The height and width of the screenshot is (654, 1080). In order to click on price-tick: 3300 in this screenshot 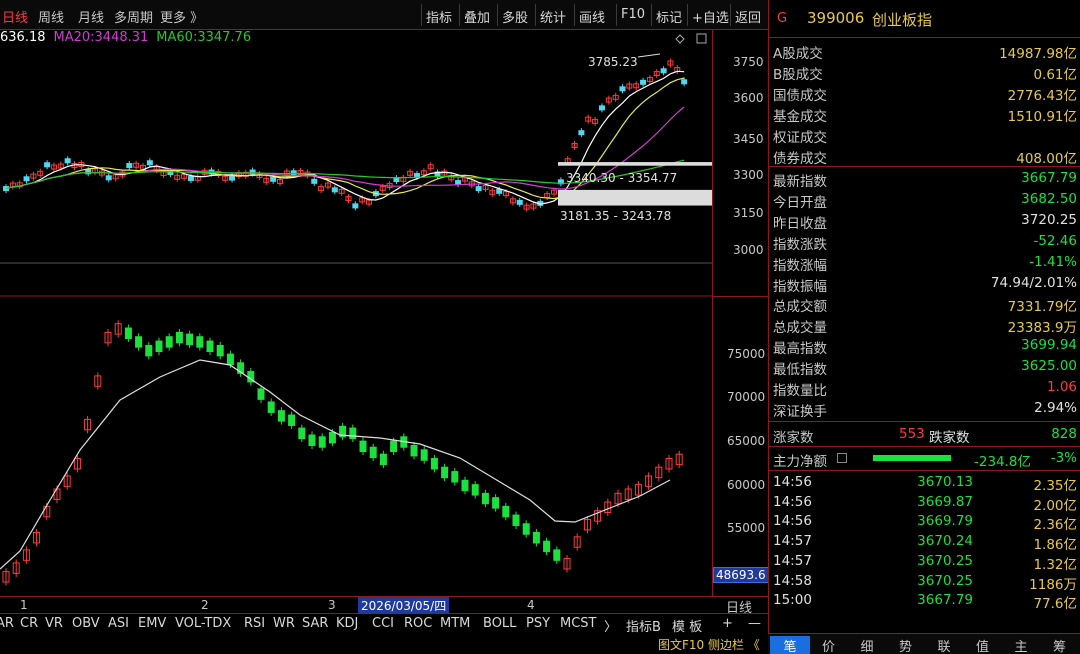, I will do `click(748, 175)`.